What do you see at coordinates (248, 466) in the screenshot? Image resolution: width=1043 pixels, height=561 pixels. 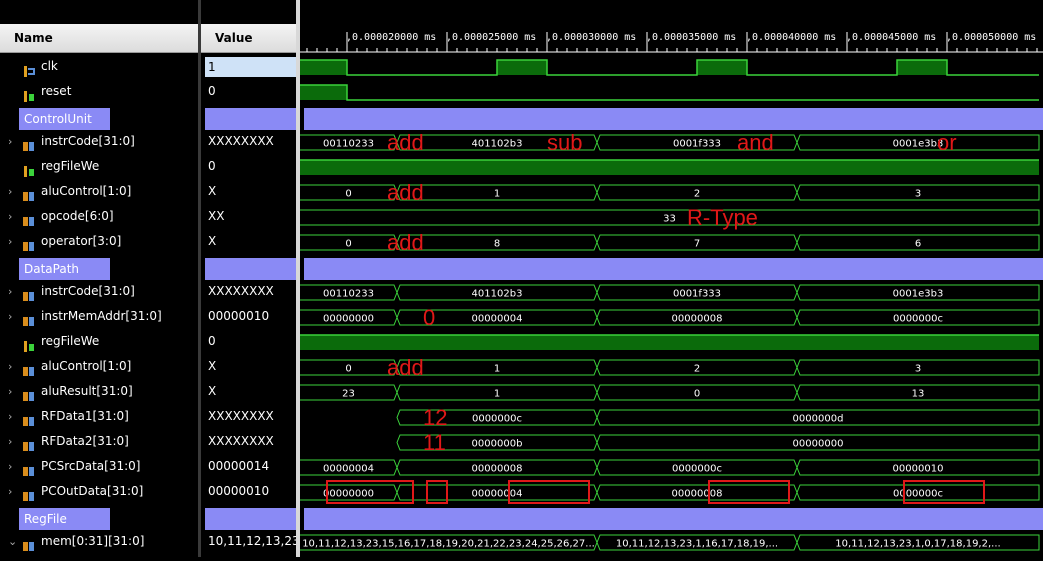 I see `value-row: 00000014` at bounding box center [248, 466].